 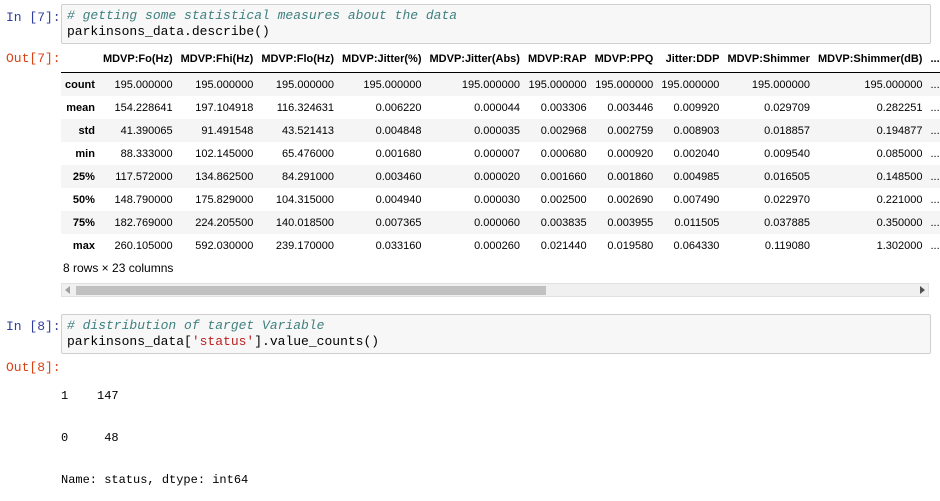 What do you see at coordinates (305, 107) in the screenshot?
I see `table-cell: 116.324631` at bounding box center [305, 107].